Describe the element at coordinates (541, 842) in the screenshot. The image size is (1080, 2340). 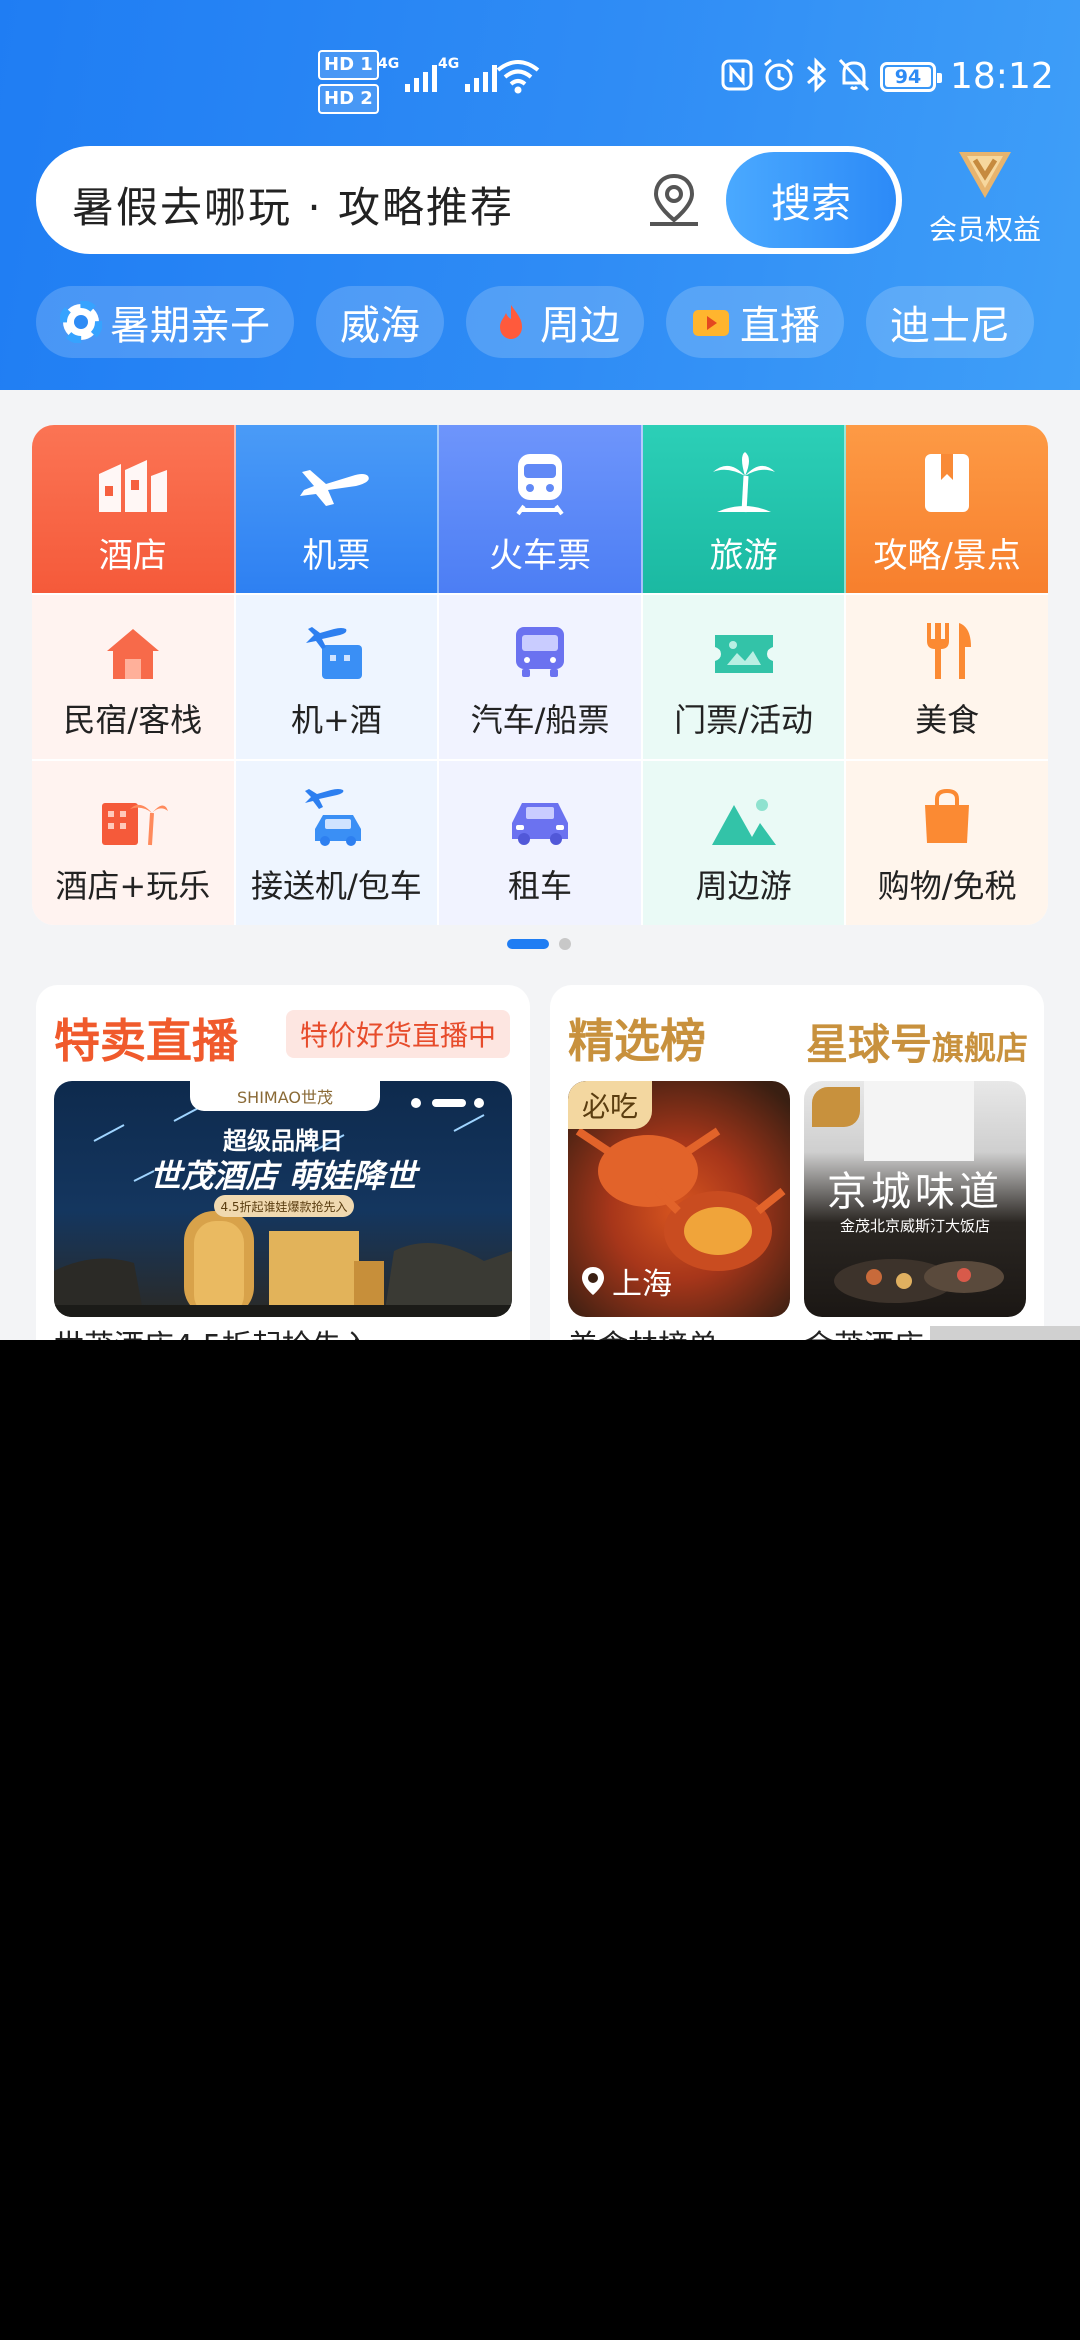
I see `service-car-rental: 租车` at that location.